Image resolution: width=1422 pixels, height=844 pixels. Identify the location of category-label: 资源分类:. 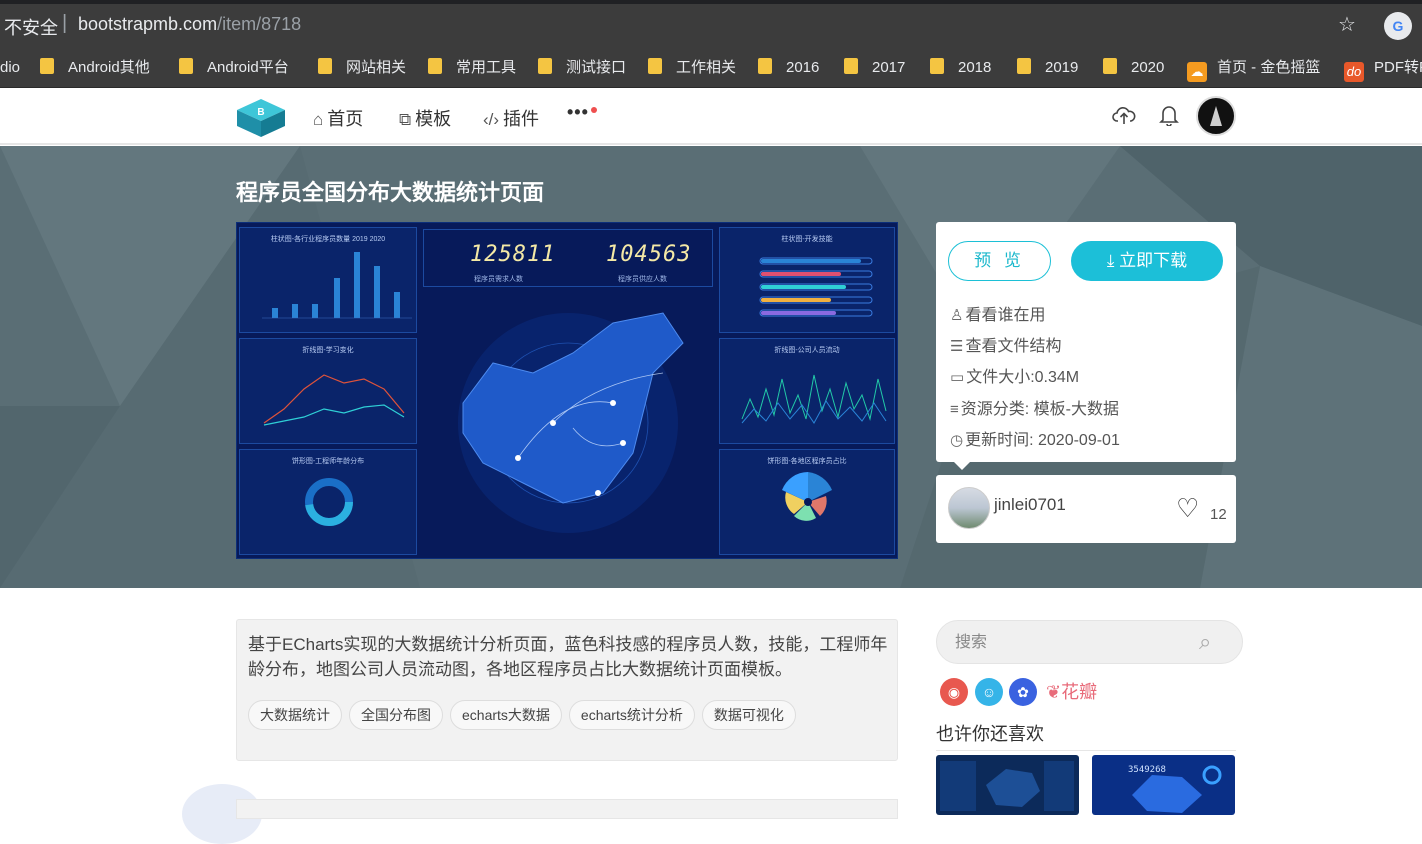
(995, 409).